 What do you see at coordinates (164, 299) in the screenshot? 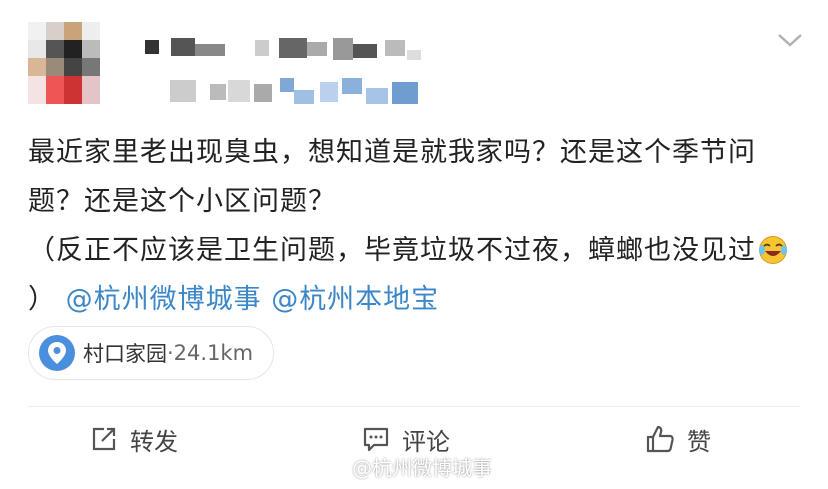
I see `mention-link: @杭州微博城事` at bounding box center [164, 299].